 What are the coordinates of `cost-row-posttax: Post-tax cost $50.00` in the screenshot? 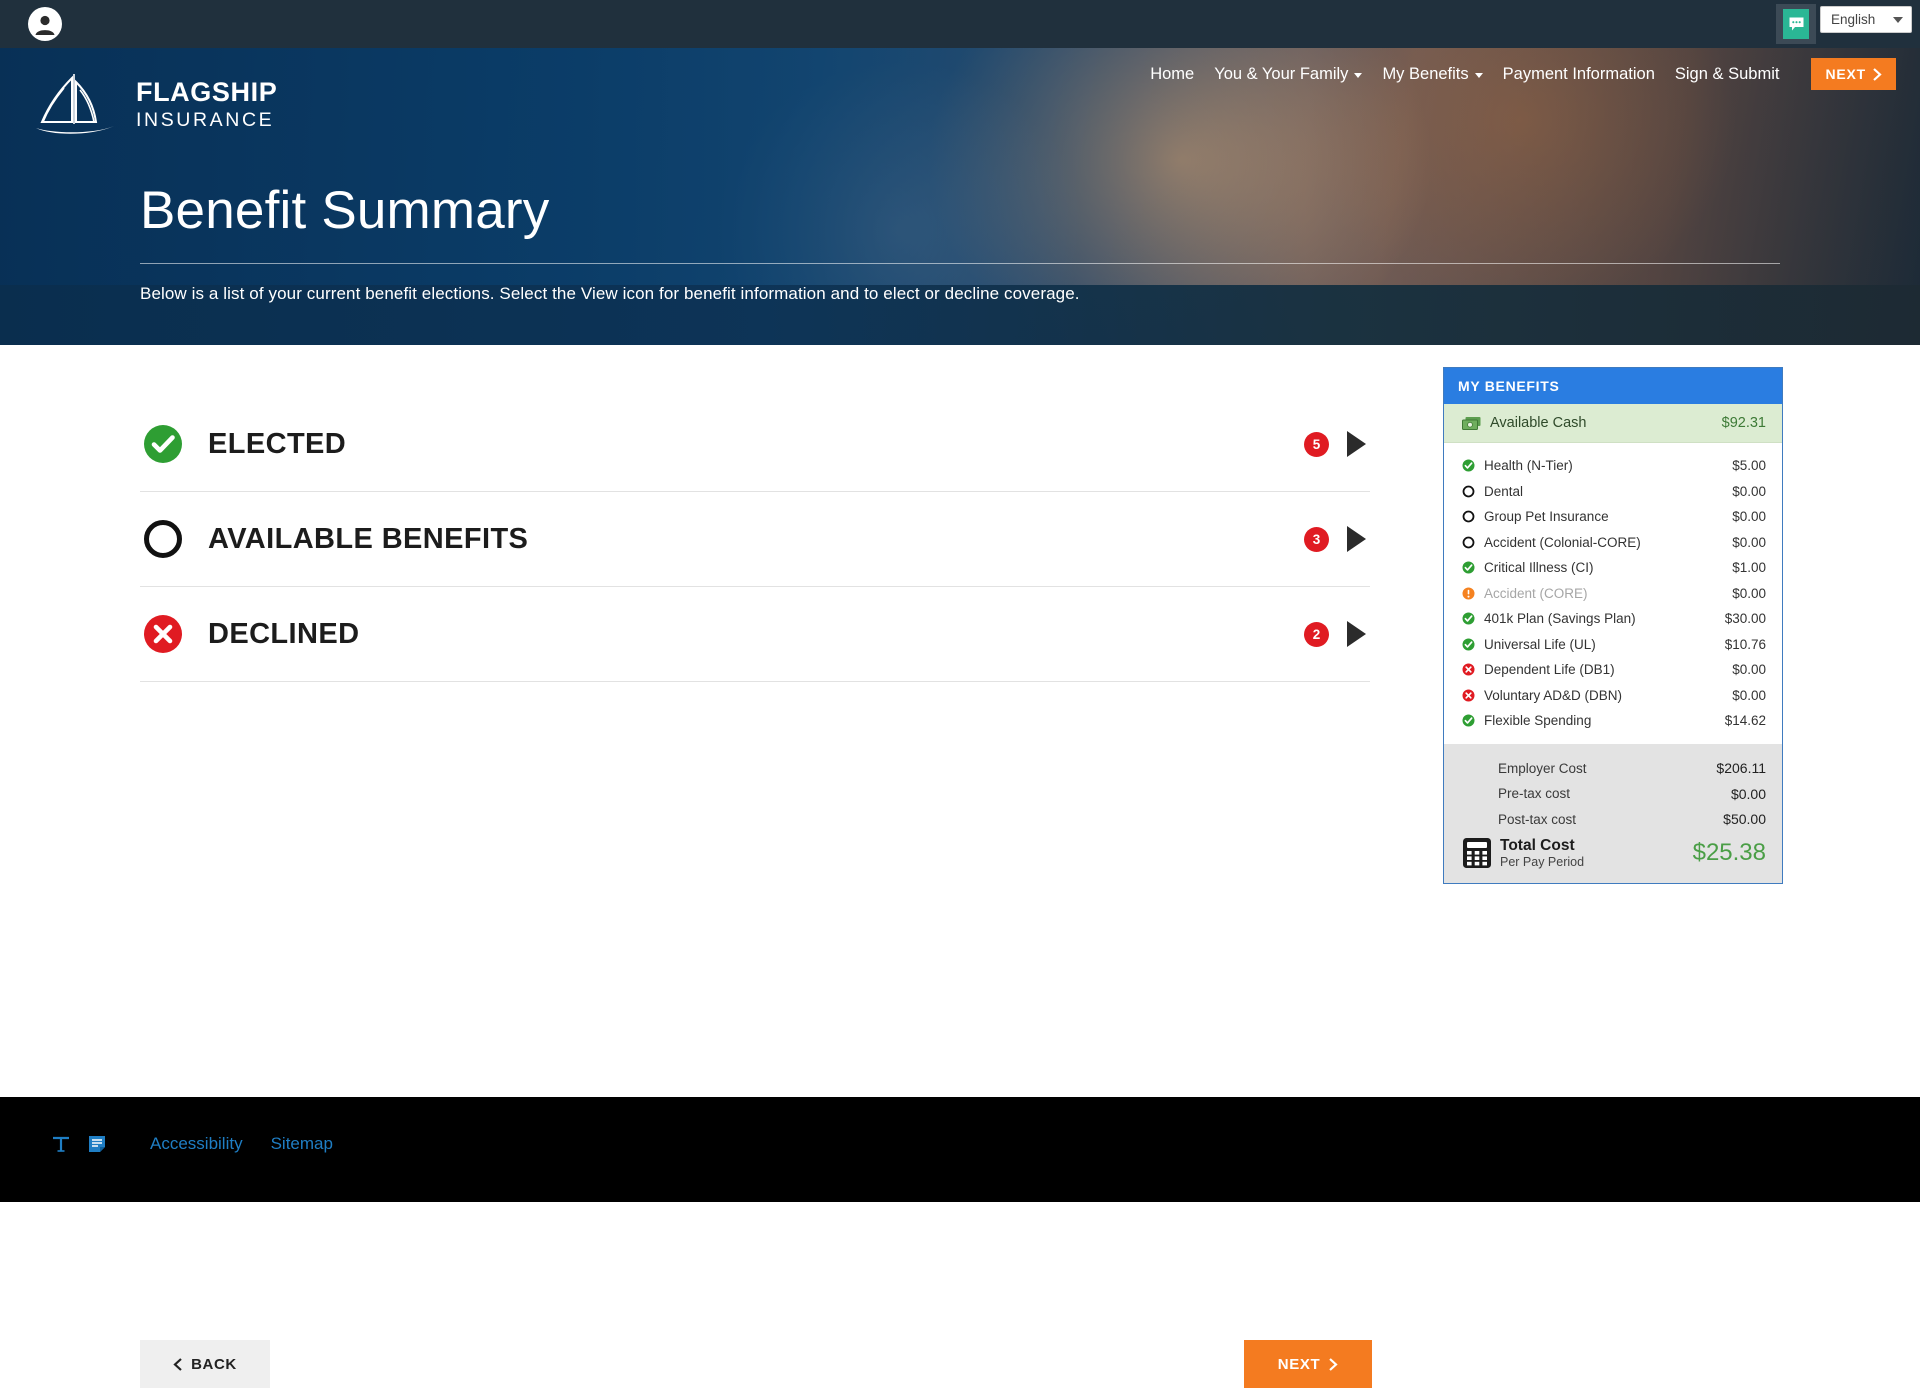 It's located at (1614, 820).